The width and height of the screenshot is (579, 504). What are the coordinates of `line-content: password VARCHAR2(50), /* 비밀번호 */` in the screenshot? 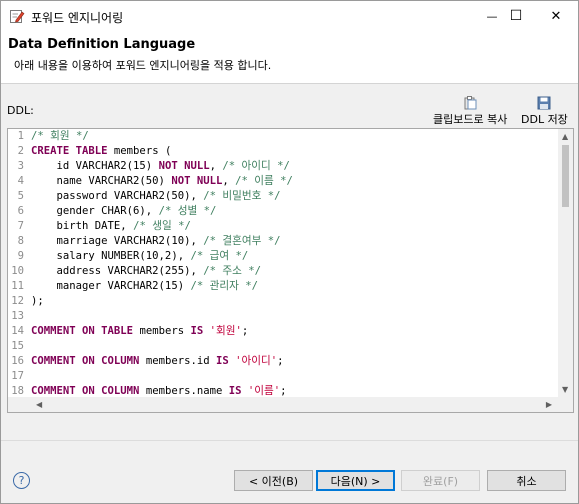 It's located at (156, 196).